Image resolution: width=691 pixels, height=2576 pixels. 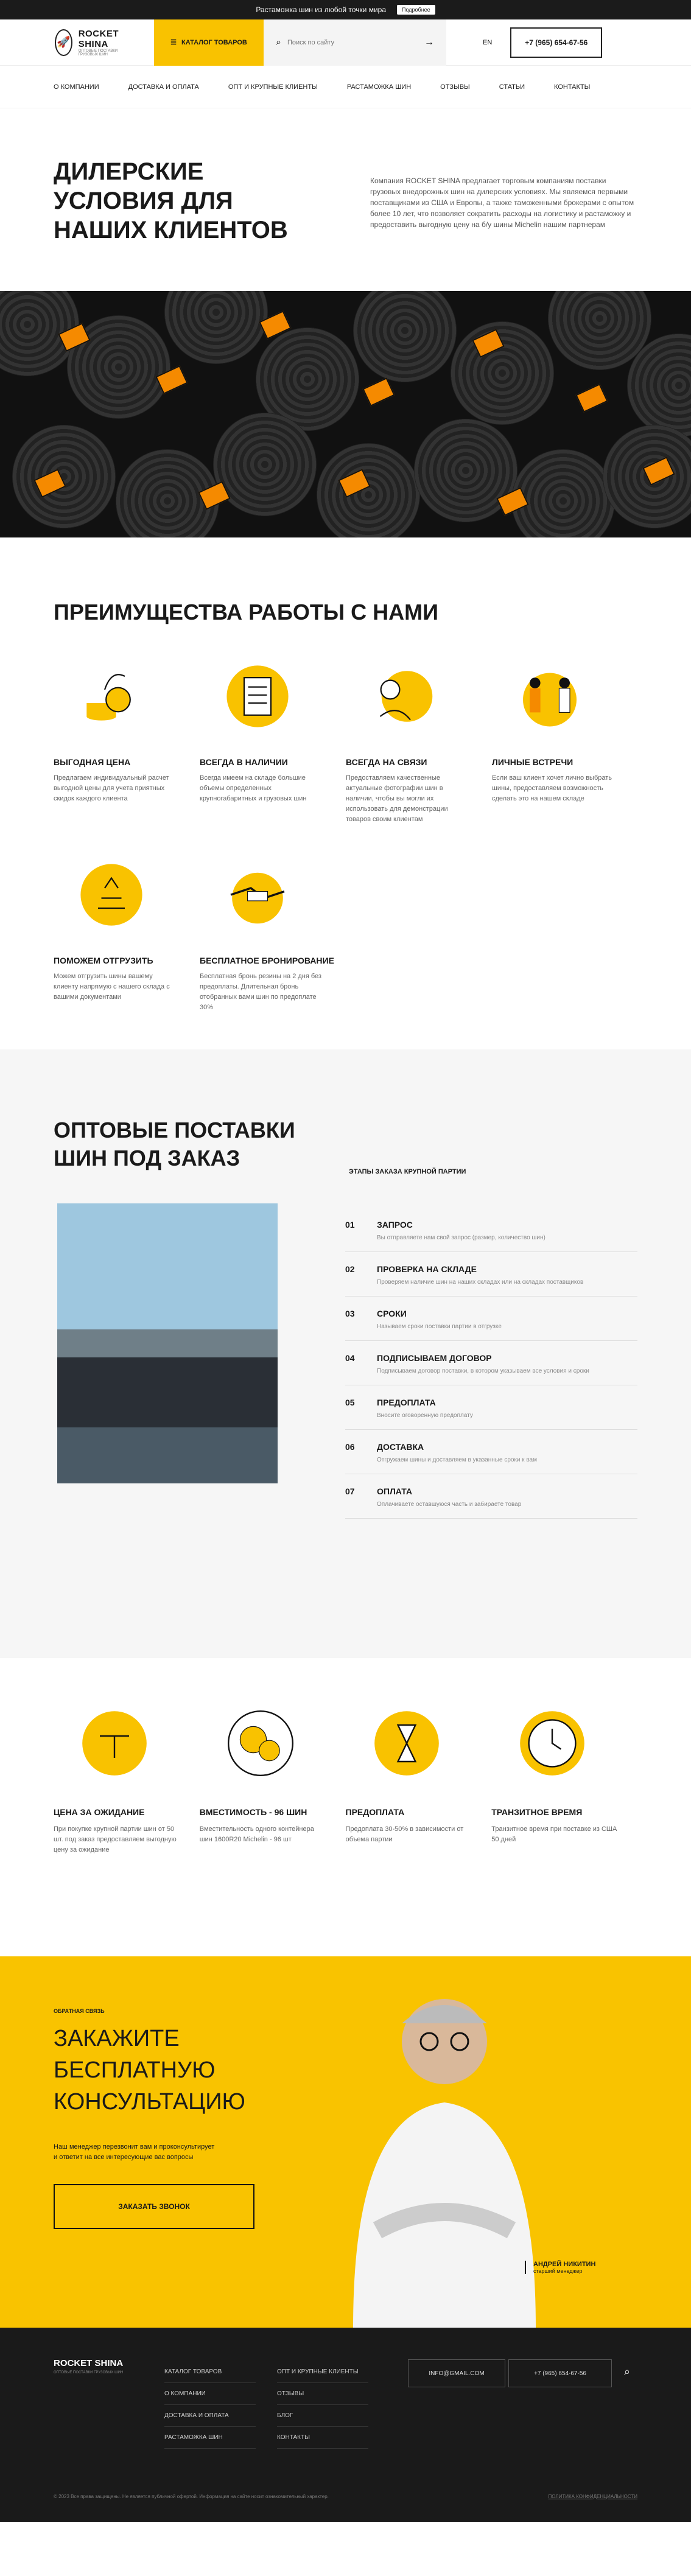 What do you see at coordinates (322, 2372) in the screenshot?
I see `footer-link: ОПТ И КРУПНЫЕ КЛИЕНТЫ` at bounding box center [322, 2372].